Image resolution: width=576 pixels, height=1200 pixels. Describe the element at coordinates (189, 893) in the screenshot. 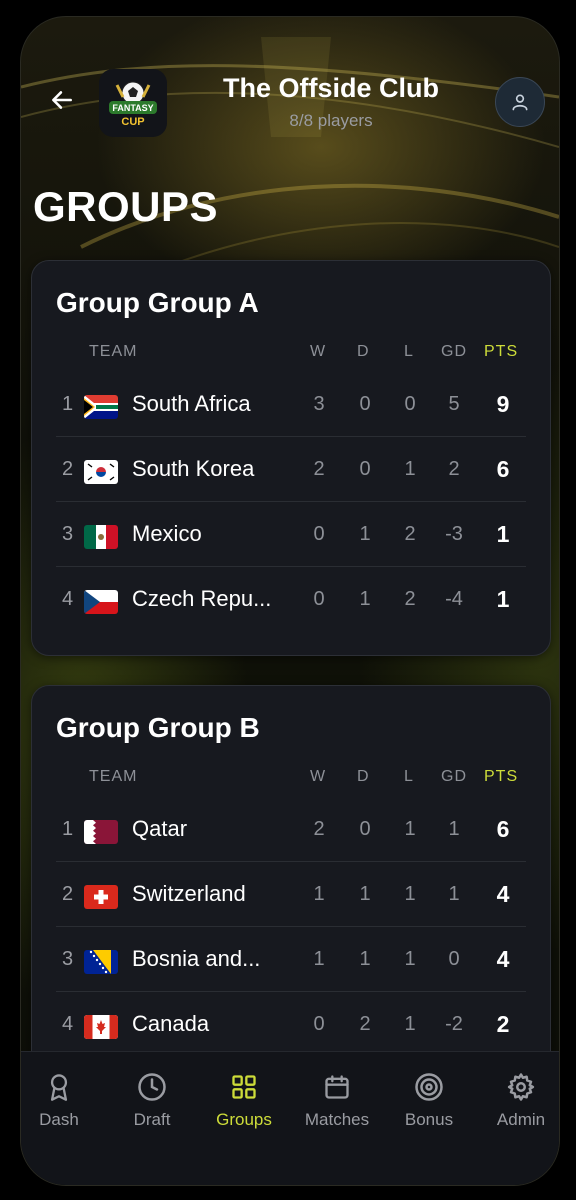

I see `team-name: Switzerland` at that location.